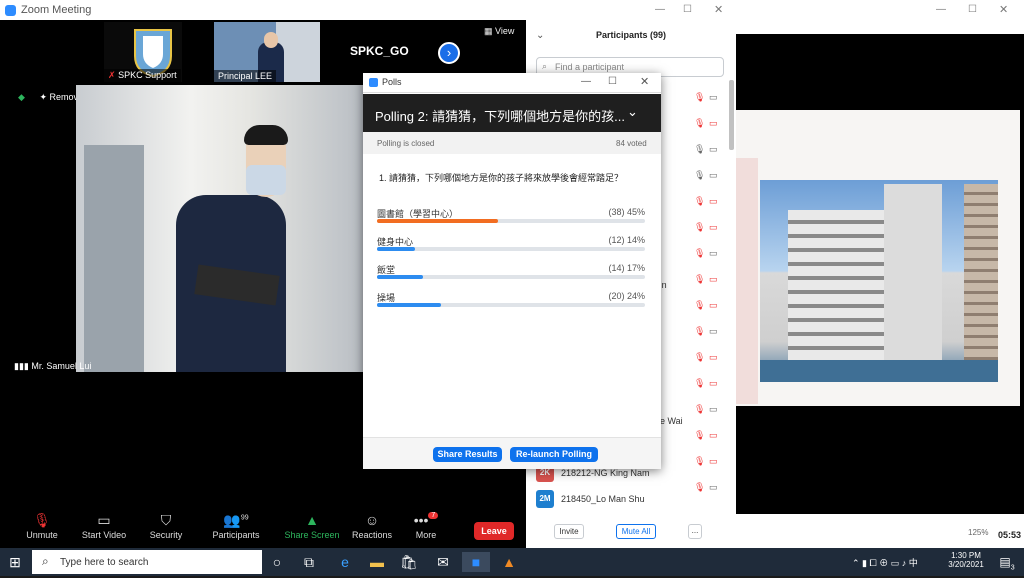 Image resolution: width=1024 pixels, height=578 pixels. What do you see at coordinates (636, 531) in the screenshot?
I see `mute-all-button: Mute All` at bounding box center [636, 531].